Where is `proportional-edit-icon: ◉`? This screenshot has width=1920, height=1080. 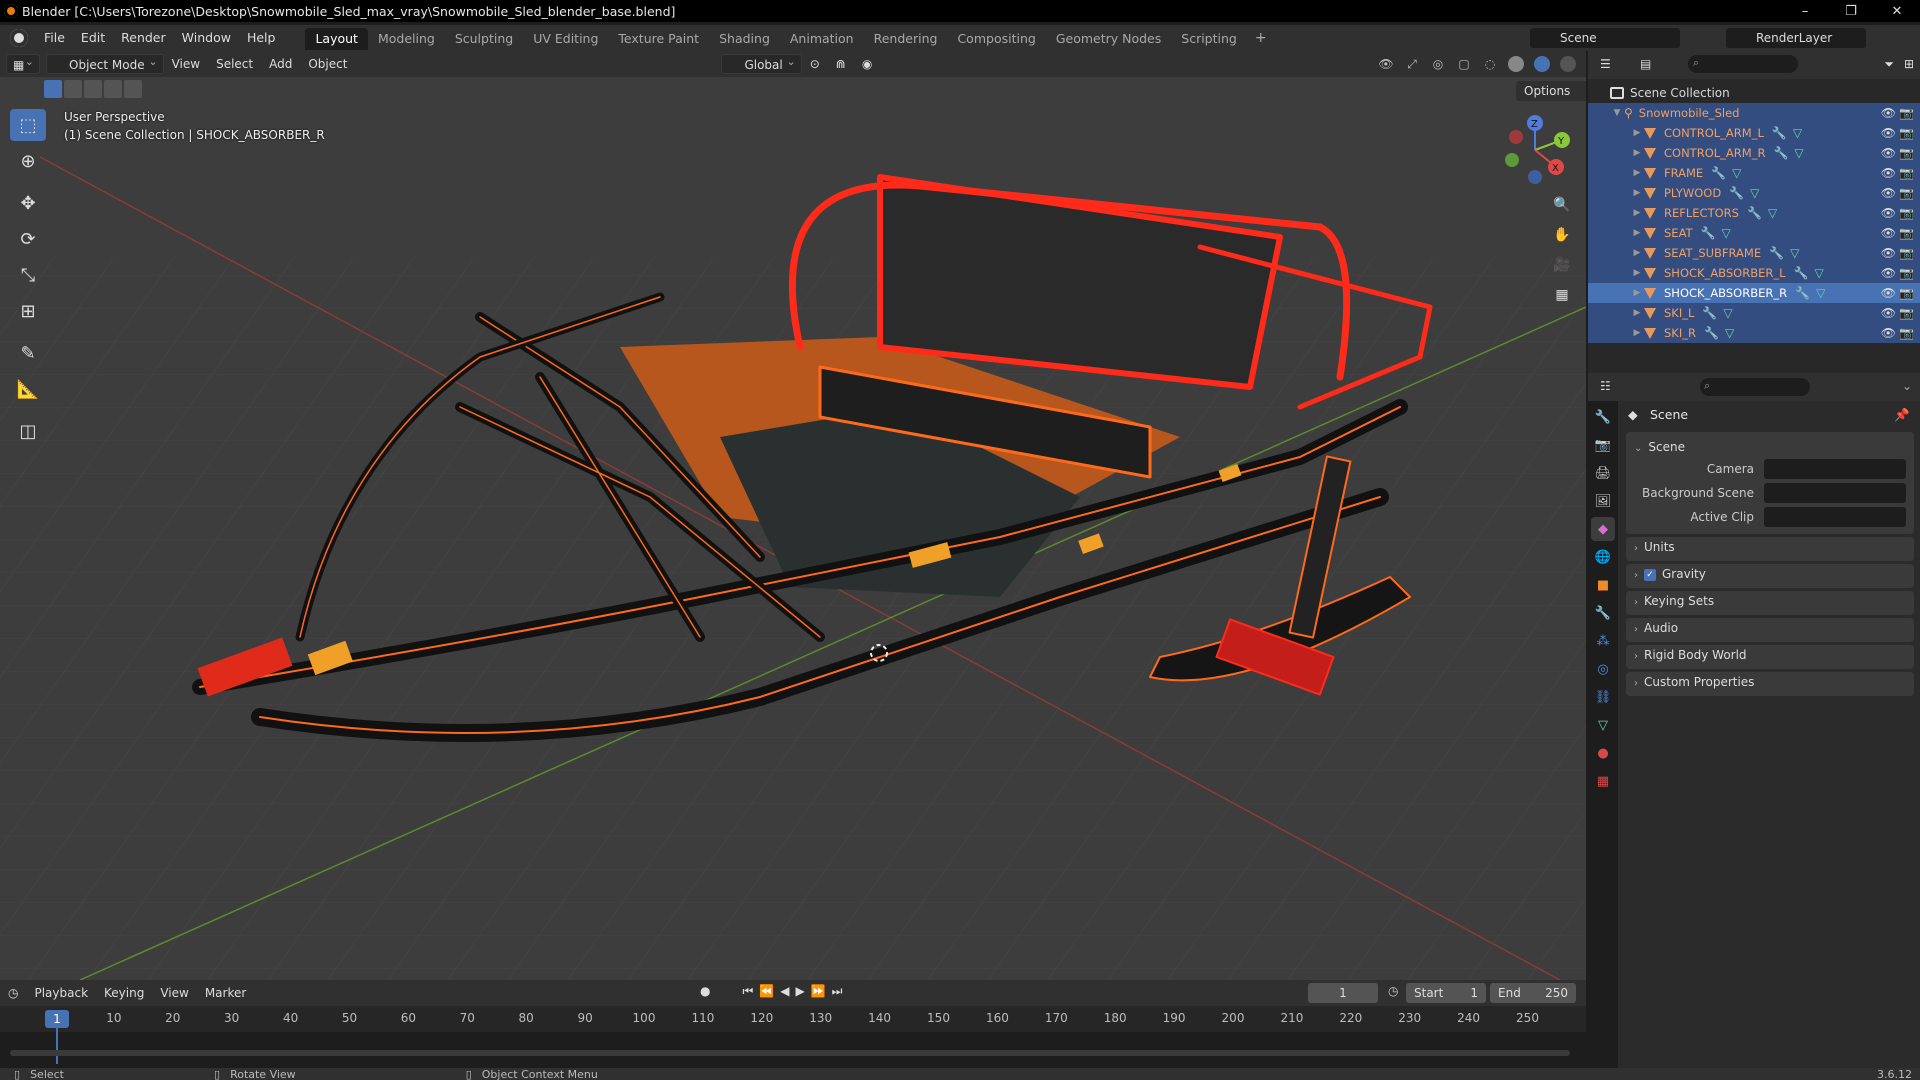
proportional-edit-icon: ◉ is located at coordinates (867, 64).